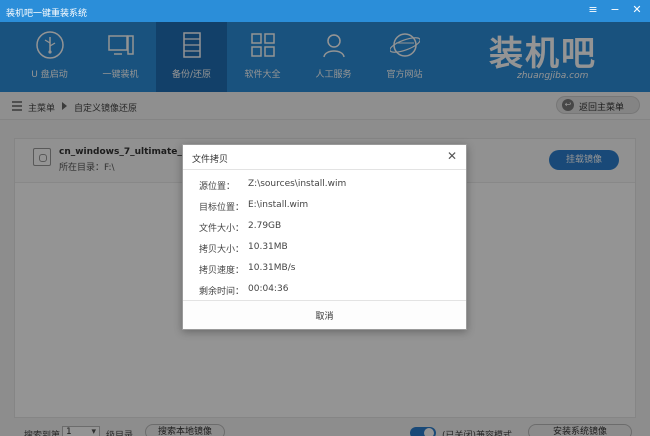  I want to click on info-value: 00:04:36, so click(268, 289).